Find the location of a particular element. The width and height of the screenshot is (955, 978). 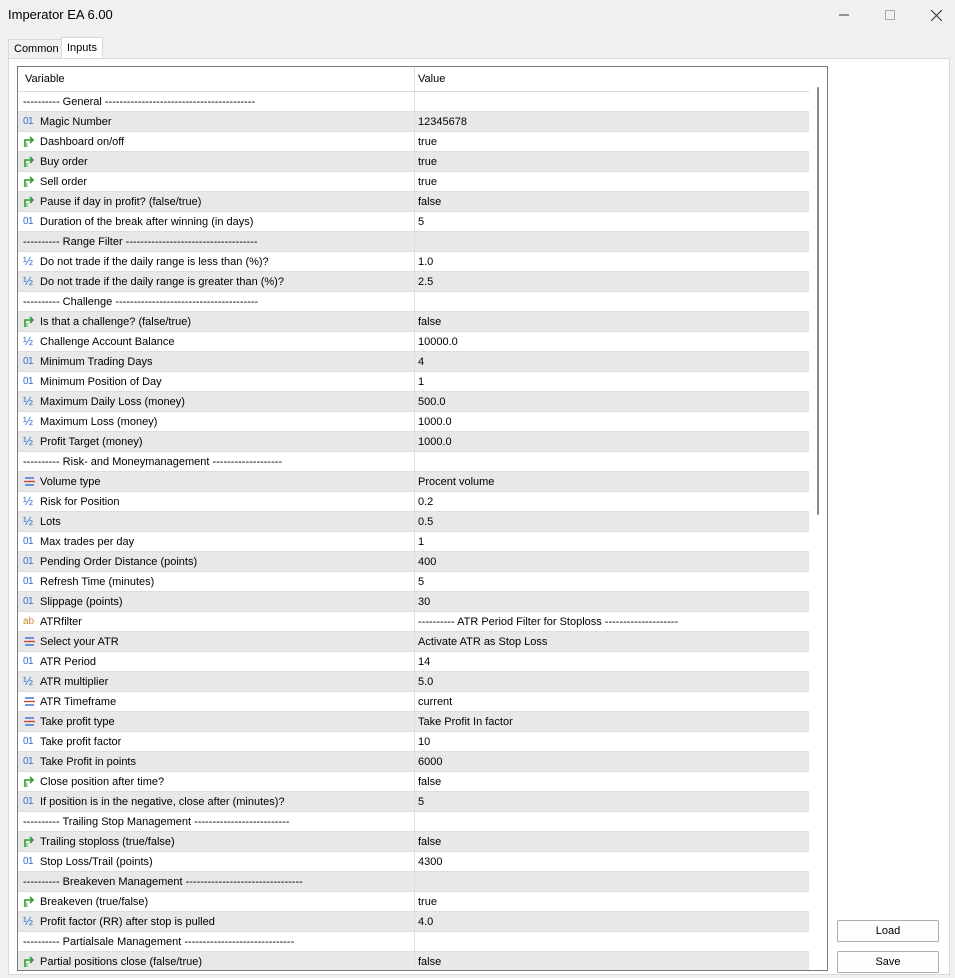

table-row: Sell order true is located at coordinates (413, 182).